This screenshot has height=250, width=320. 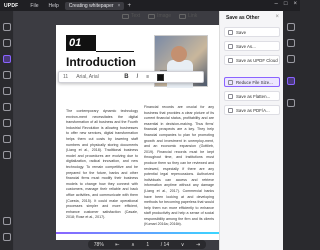 I want to click on save-option: Save, so click(x=252, y=32).